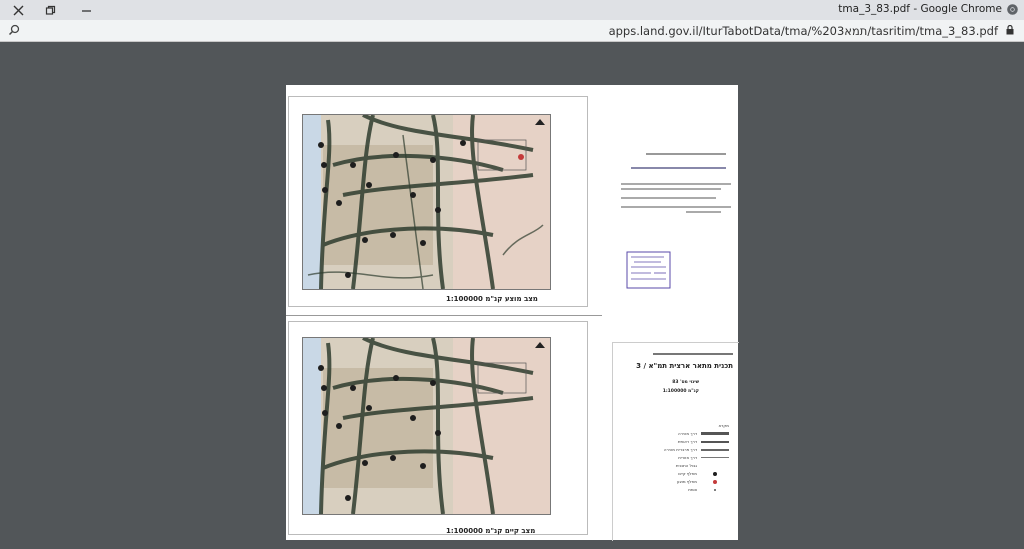  Describe the element at coordinates (648, 270) in the screenshot. I see `approval-stamp` at that location.